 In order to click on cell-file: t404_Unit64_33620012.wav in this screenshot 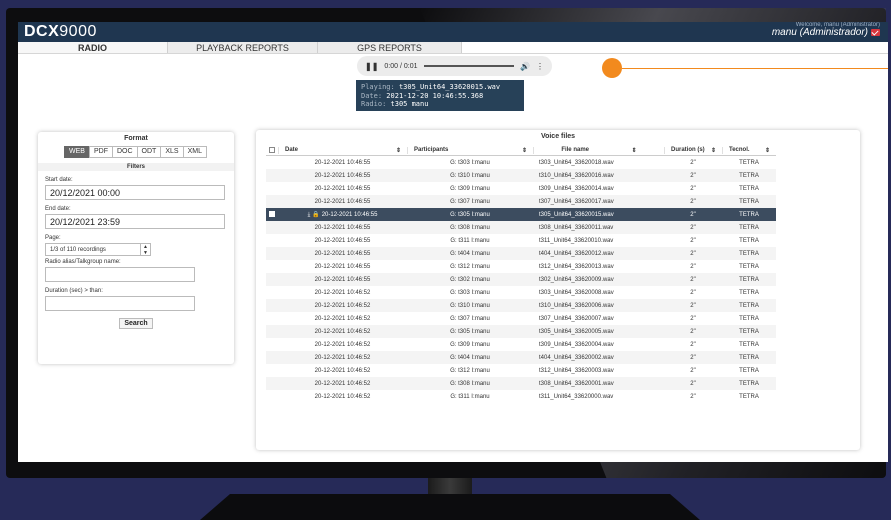, I will do `click(576, 253)`.